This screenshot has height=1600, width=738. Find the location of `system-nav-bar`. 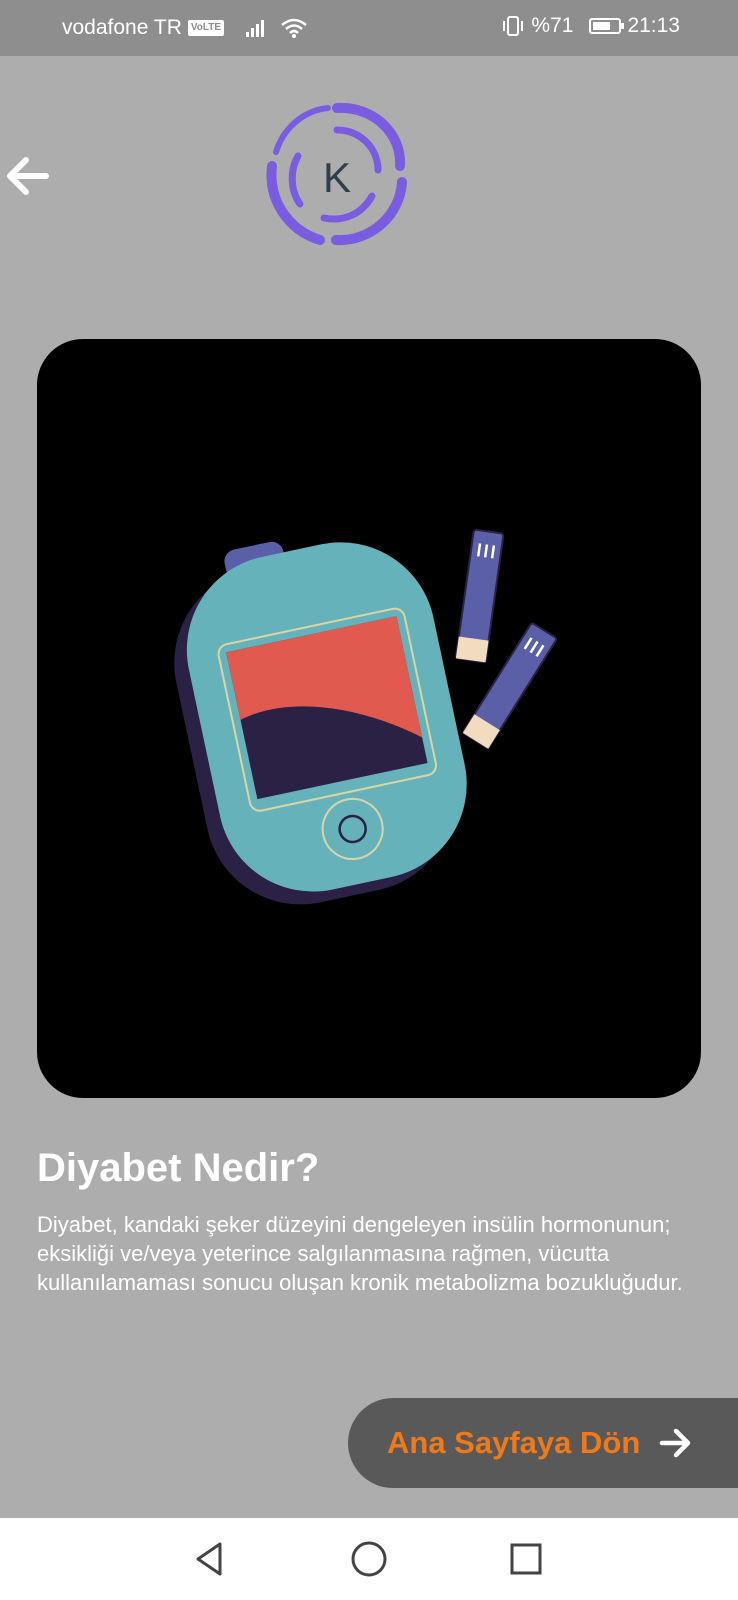

system-nav-bar is located at coordinates (369, 1559).